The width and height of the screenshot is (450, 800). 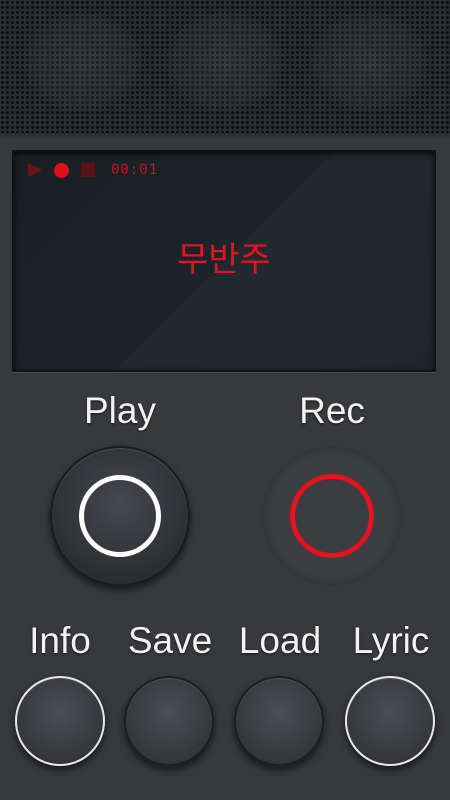 I want to click on track-title: 무반주, so click(x=224, y=260).